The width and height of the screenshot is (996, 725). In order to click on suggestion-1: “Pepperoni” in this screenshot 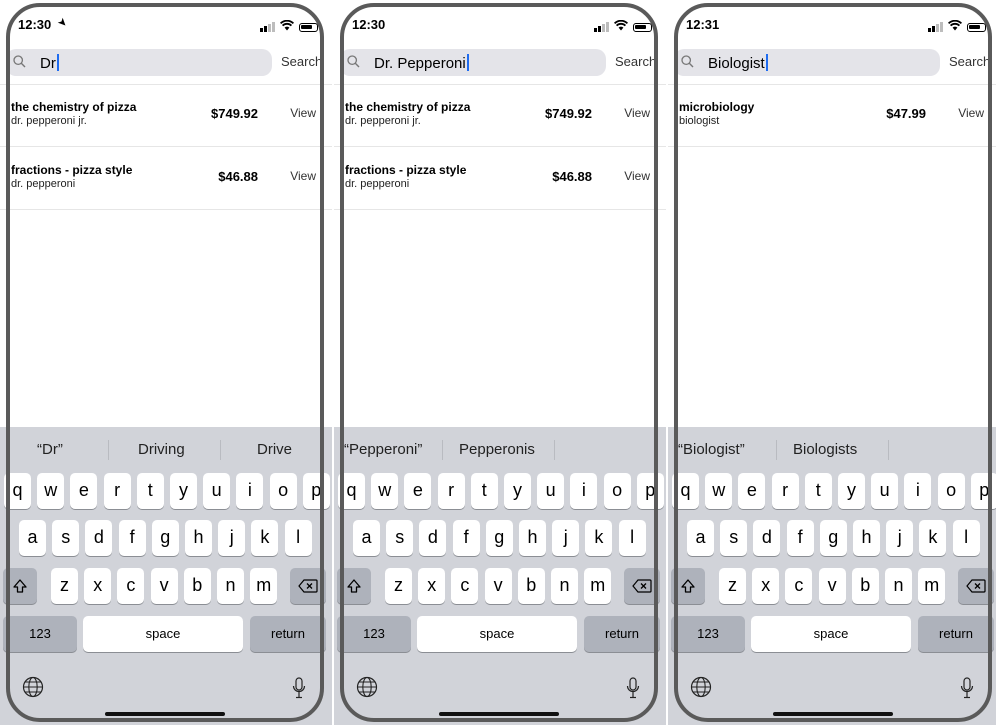, I will do `click(383, 449)`.